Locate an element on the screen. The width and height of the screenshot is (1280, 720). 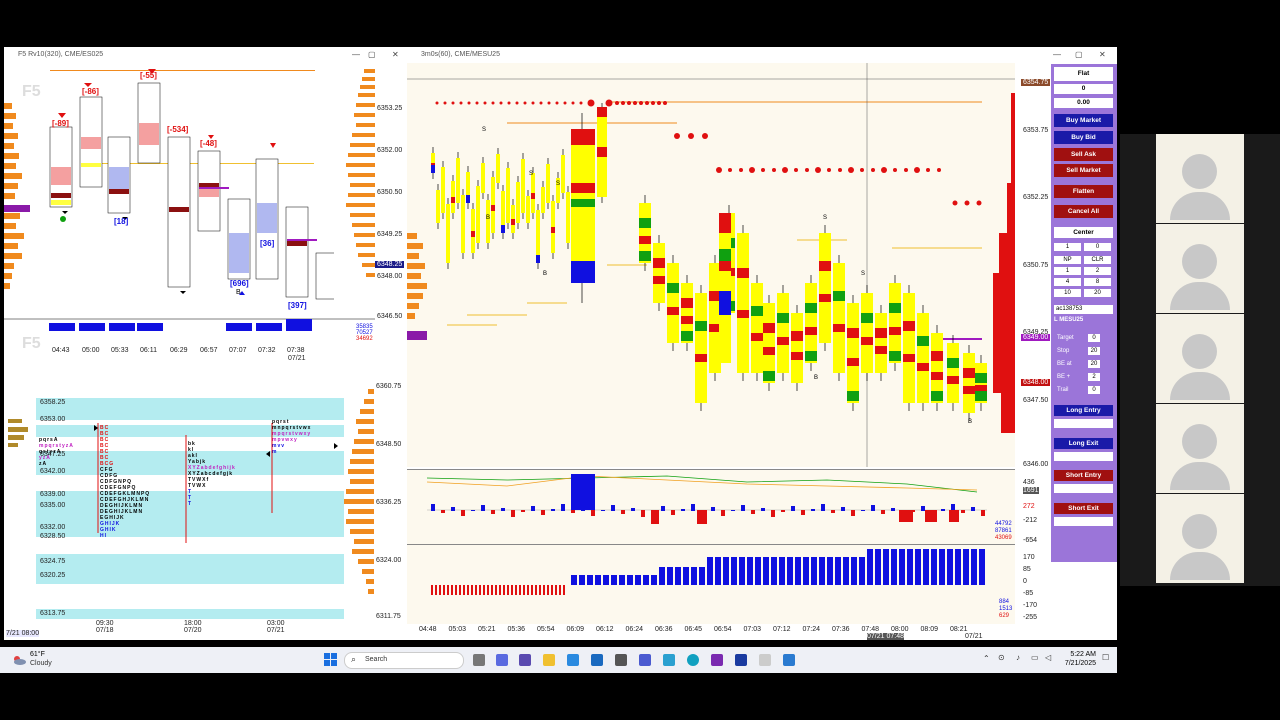
edge-icon is located at coordinates (693, 660).